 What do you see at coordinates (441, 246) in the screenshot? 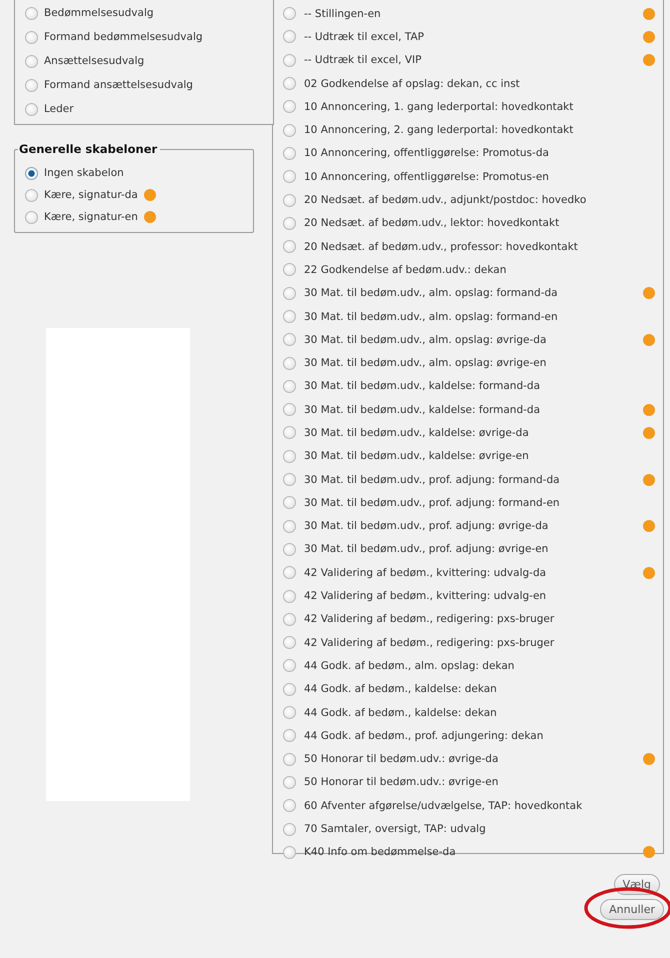
I see `option-label: 20 Nedsæt. af bedøm.udv., professor: hovedkontakt` at bounding box center [441, 246].